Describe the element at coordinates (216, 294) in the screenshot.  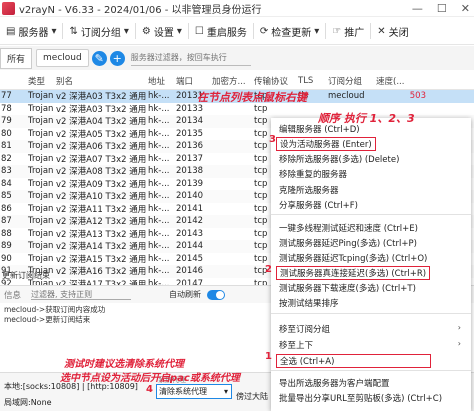
I see `auto-refresh-toggle` at that location.